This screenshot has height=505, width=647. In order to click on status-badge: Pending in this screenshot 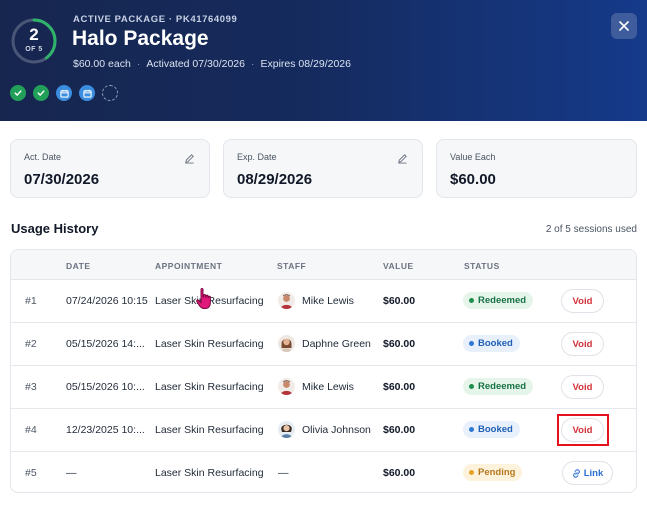, I will do `click(493, 472)`.